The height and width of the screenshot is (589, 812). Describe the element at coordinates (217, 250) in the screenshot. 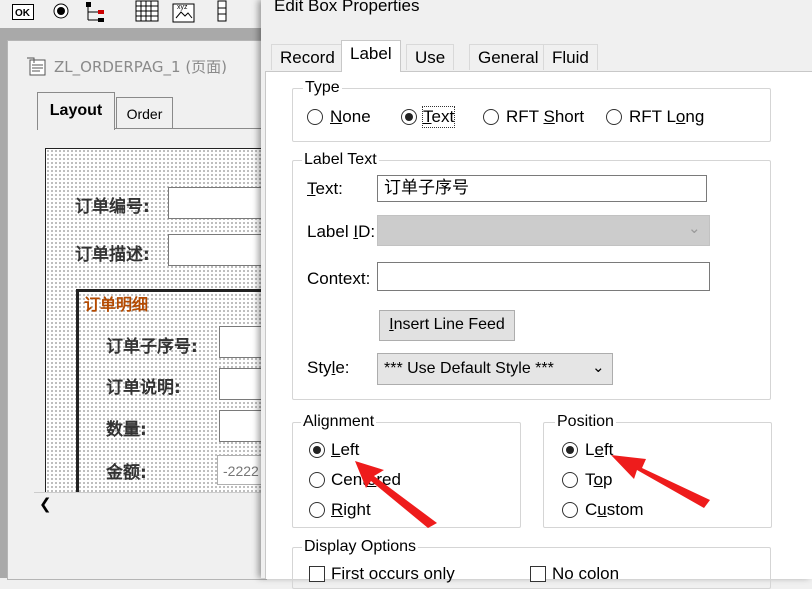

I see `order-description-field` at that location.